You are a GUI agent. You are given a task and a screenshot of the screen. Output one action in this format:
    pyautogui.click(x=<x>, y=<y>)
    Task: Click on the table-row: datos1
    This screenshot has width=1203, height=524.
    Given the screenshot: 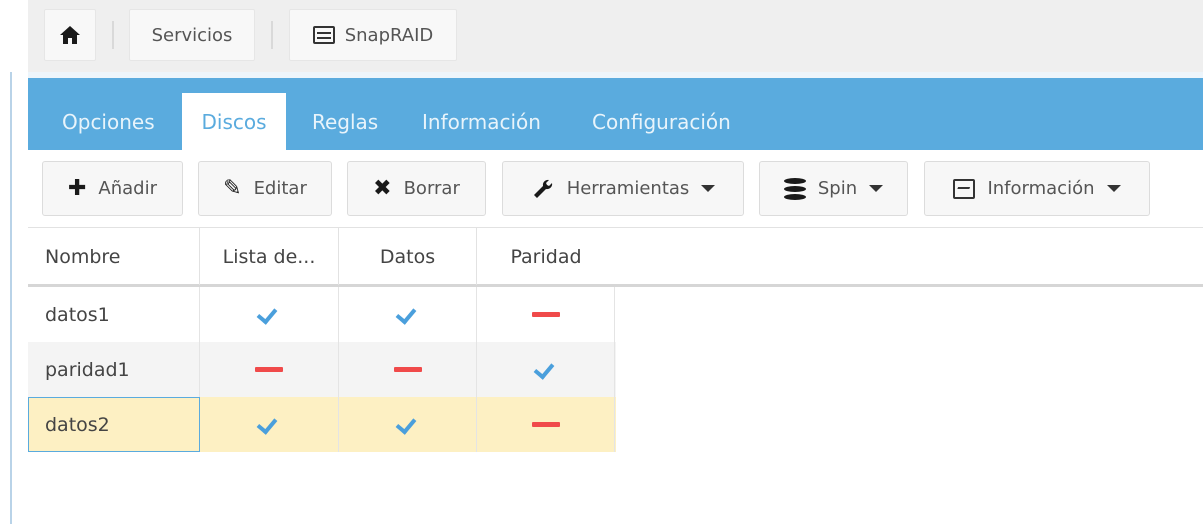 What is the action you would take?
    pyautogui.click(x=322, y=314)
    